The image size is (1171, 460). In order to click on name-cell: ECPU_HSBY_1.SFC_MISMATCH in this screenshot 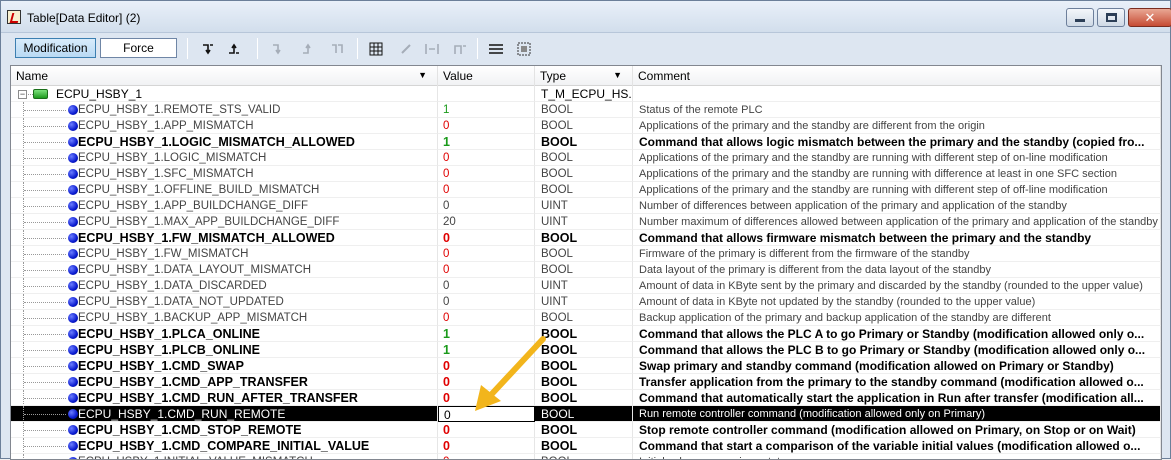, I will do `click(224, 174)`.